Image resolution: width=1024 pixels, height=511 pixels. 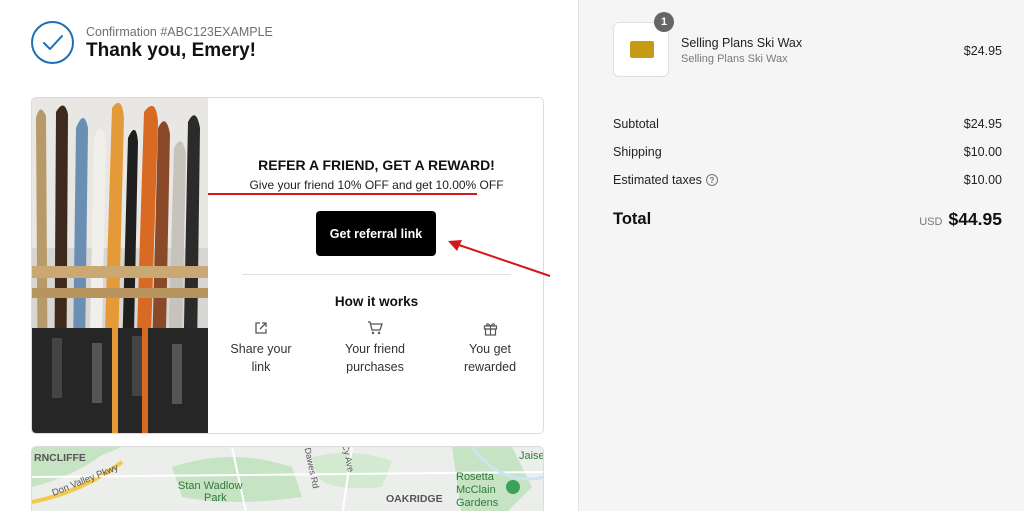 I want to click on product-name: Selling Plans Ski Wax, so click(x=742, y=43).